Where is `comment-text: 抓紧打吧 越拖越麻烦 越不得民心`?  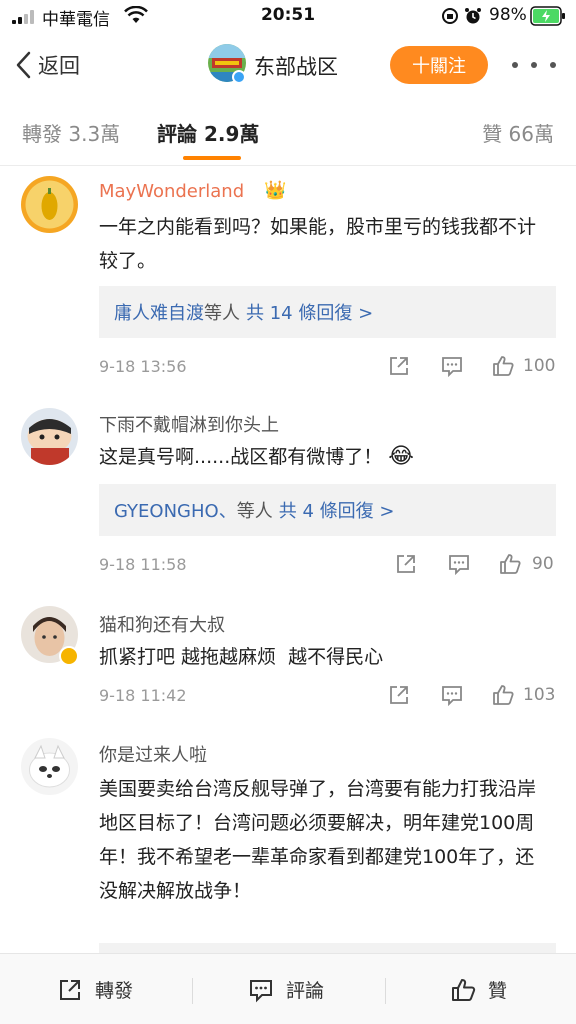 comment-text: 抓紧打吧 越拖越麻烦 越不得民心 is located at coordinates (241, 657).